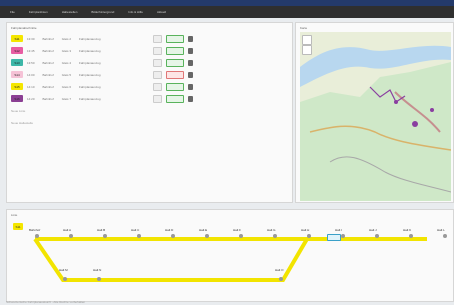  I want to click on stop-label: Halt L, so click(441, 230).